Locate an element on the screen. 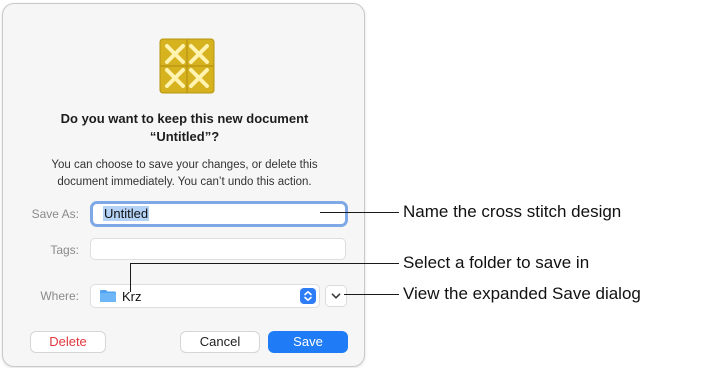 This screenshot has width=705, height=368. expand-dialog-button is located at coordinates (336, 296).